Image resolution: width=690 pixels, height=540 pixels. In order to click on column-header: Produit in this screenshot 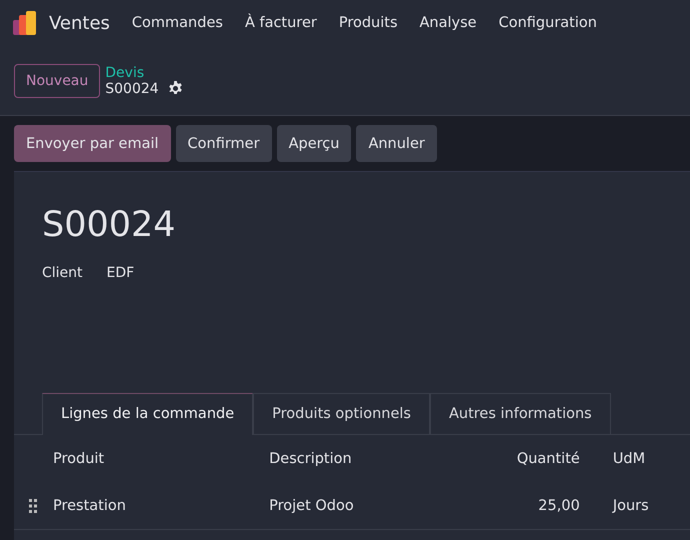, I will do `click(161, 458)`.